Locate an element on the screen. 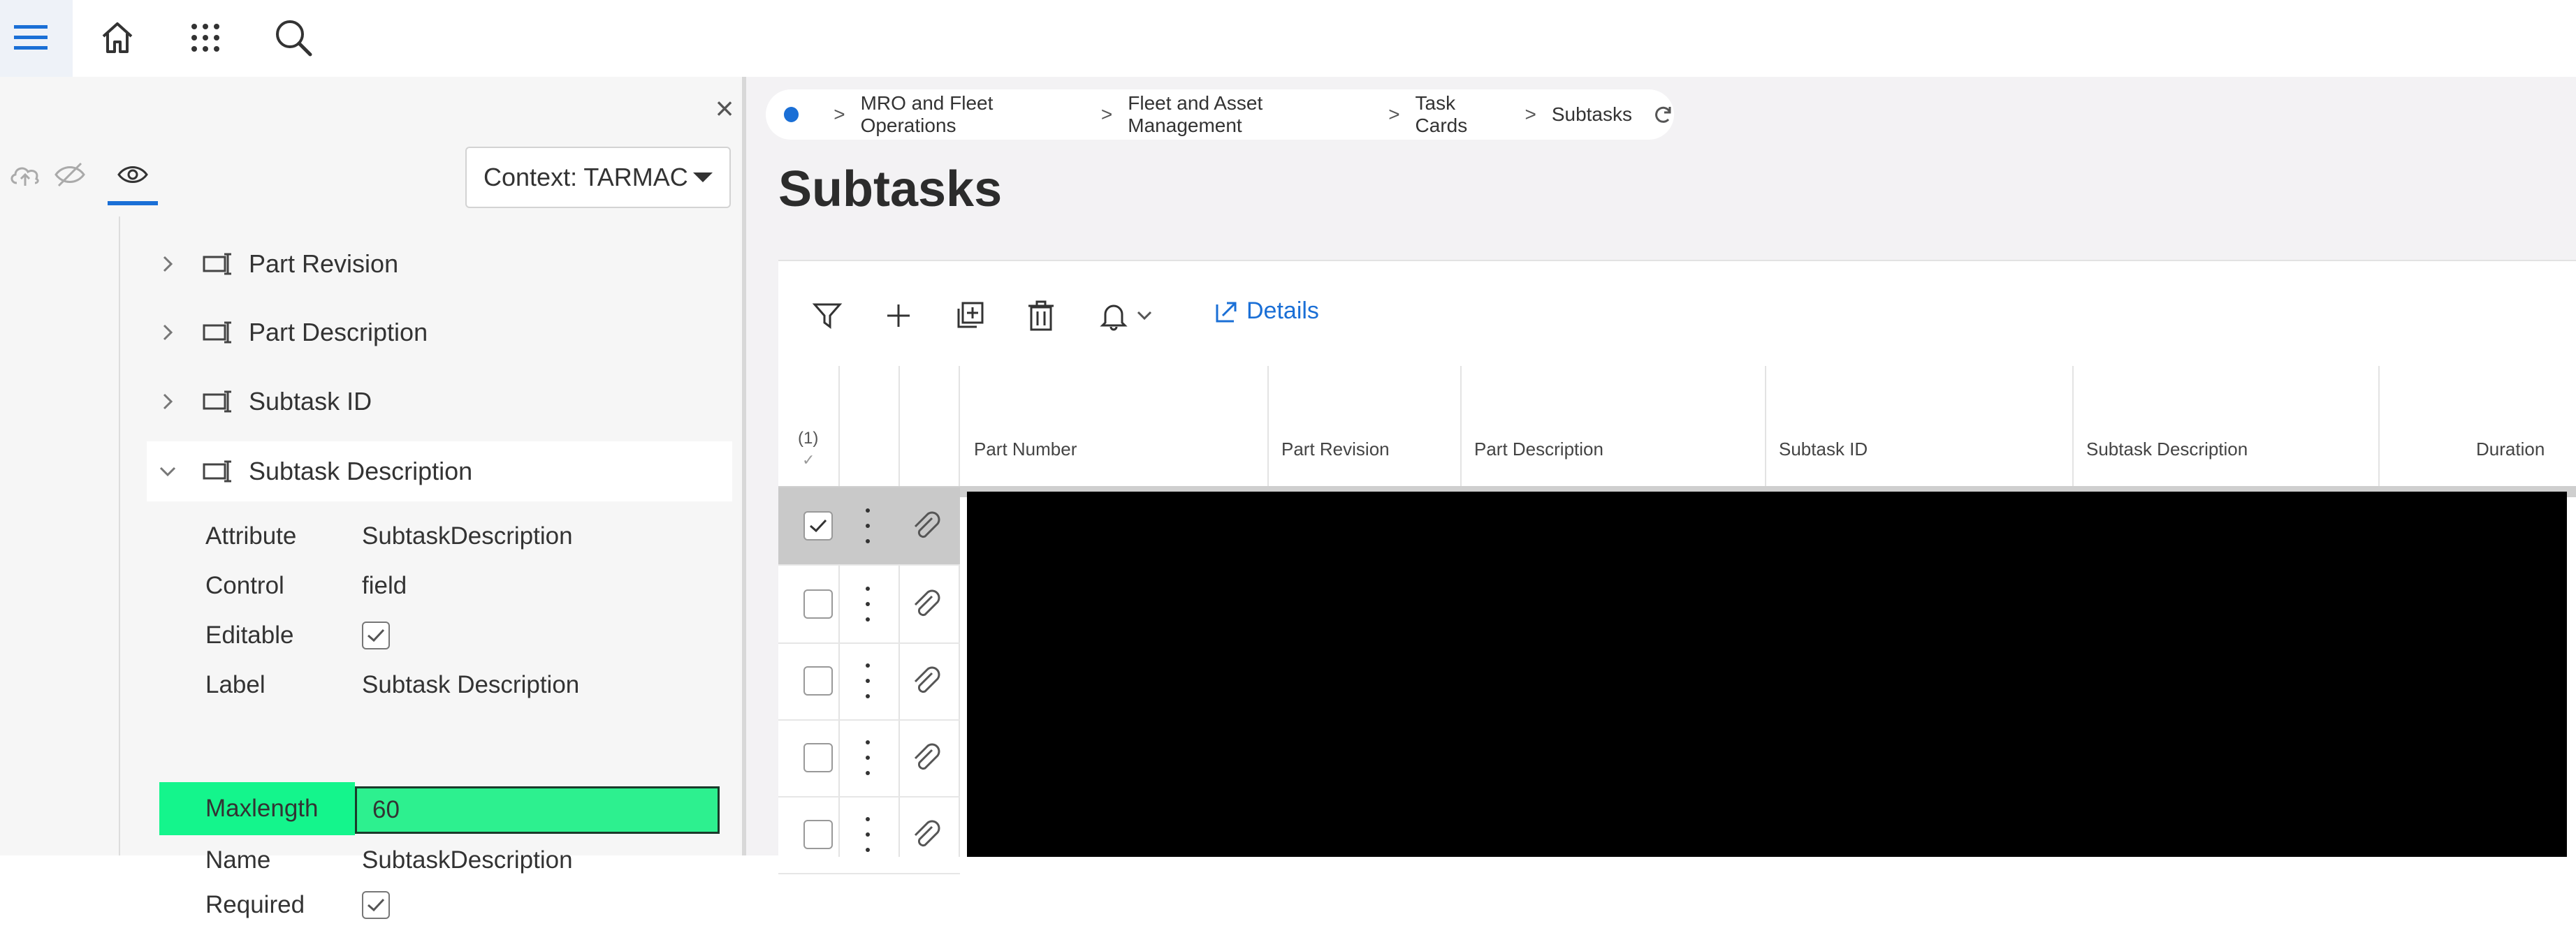 The image size is (2576, 926). property-value: Subtask Description is located at coordinates (470, 685).